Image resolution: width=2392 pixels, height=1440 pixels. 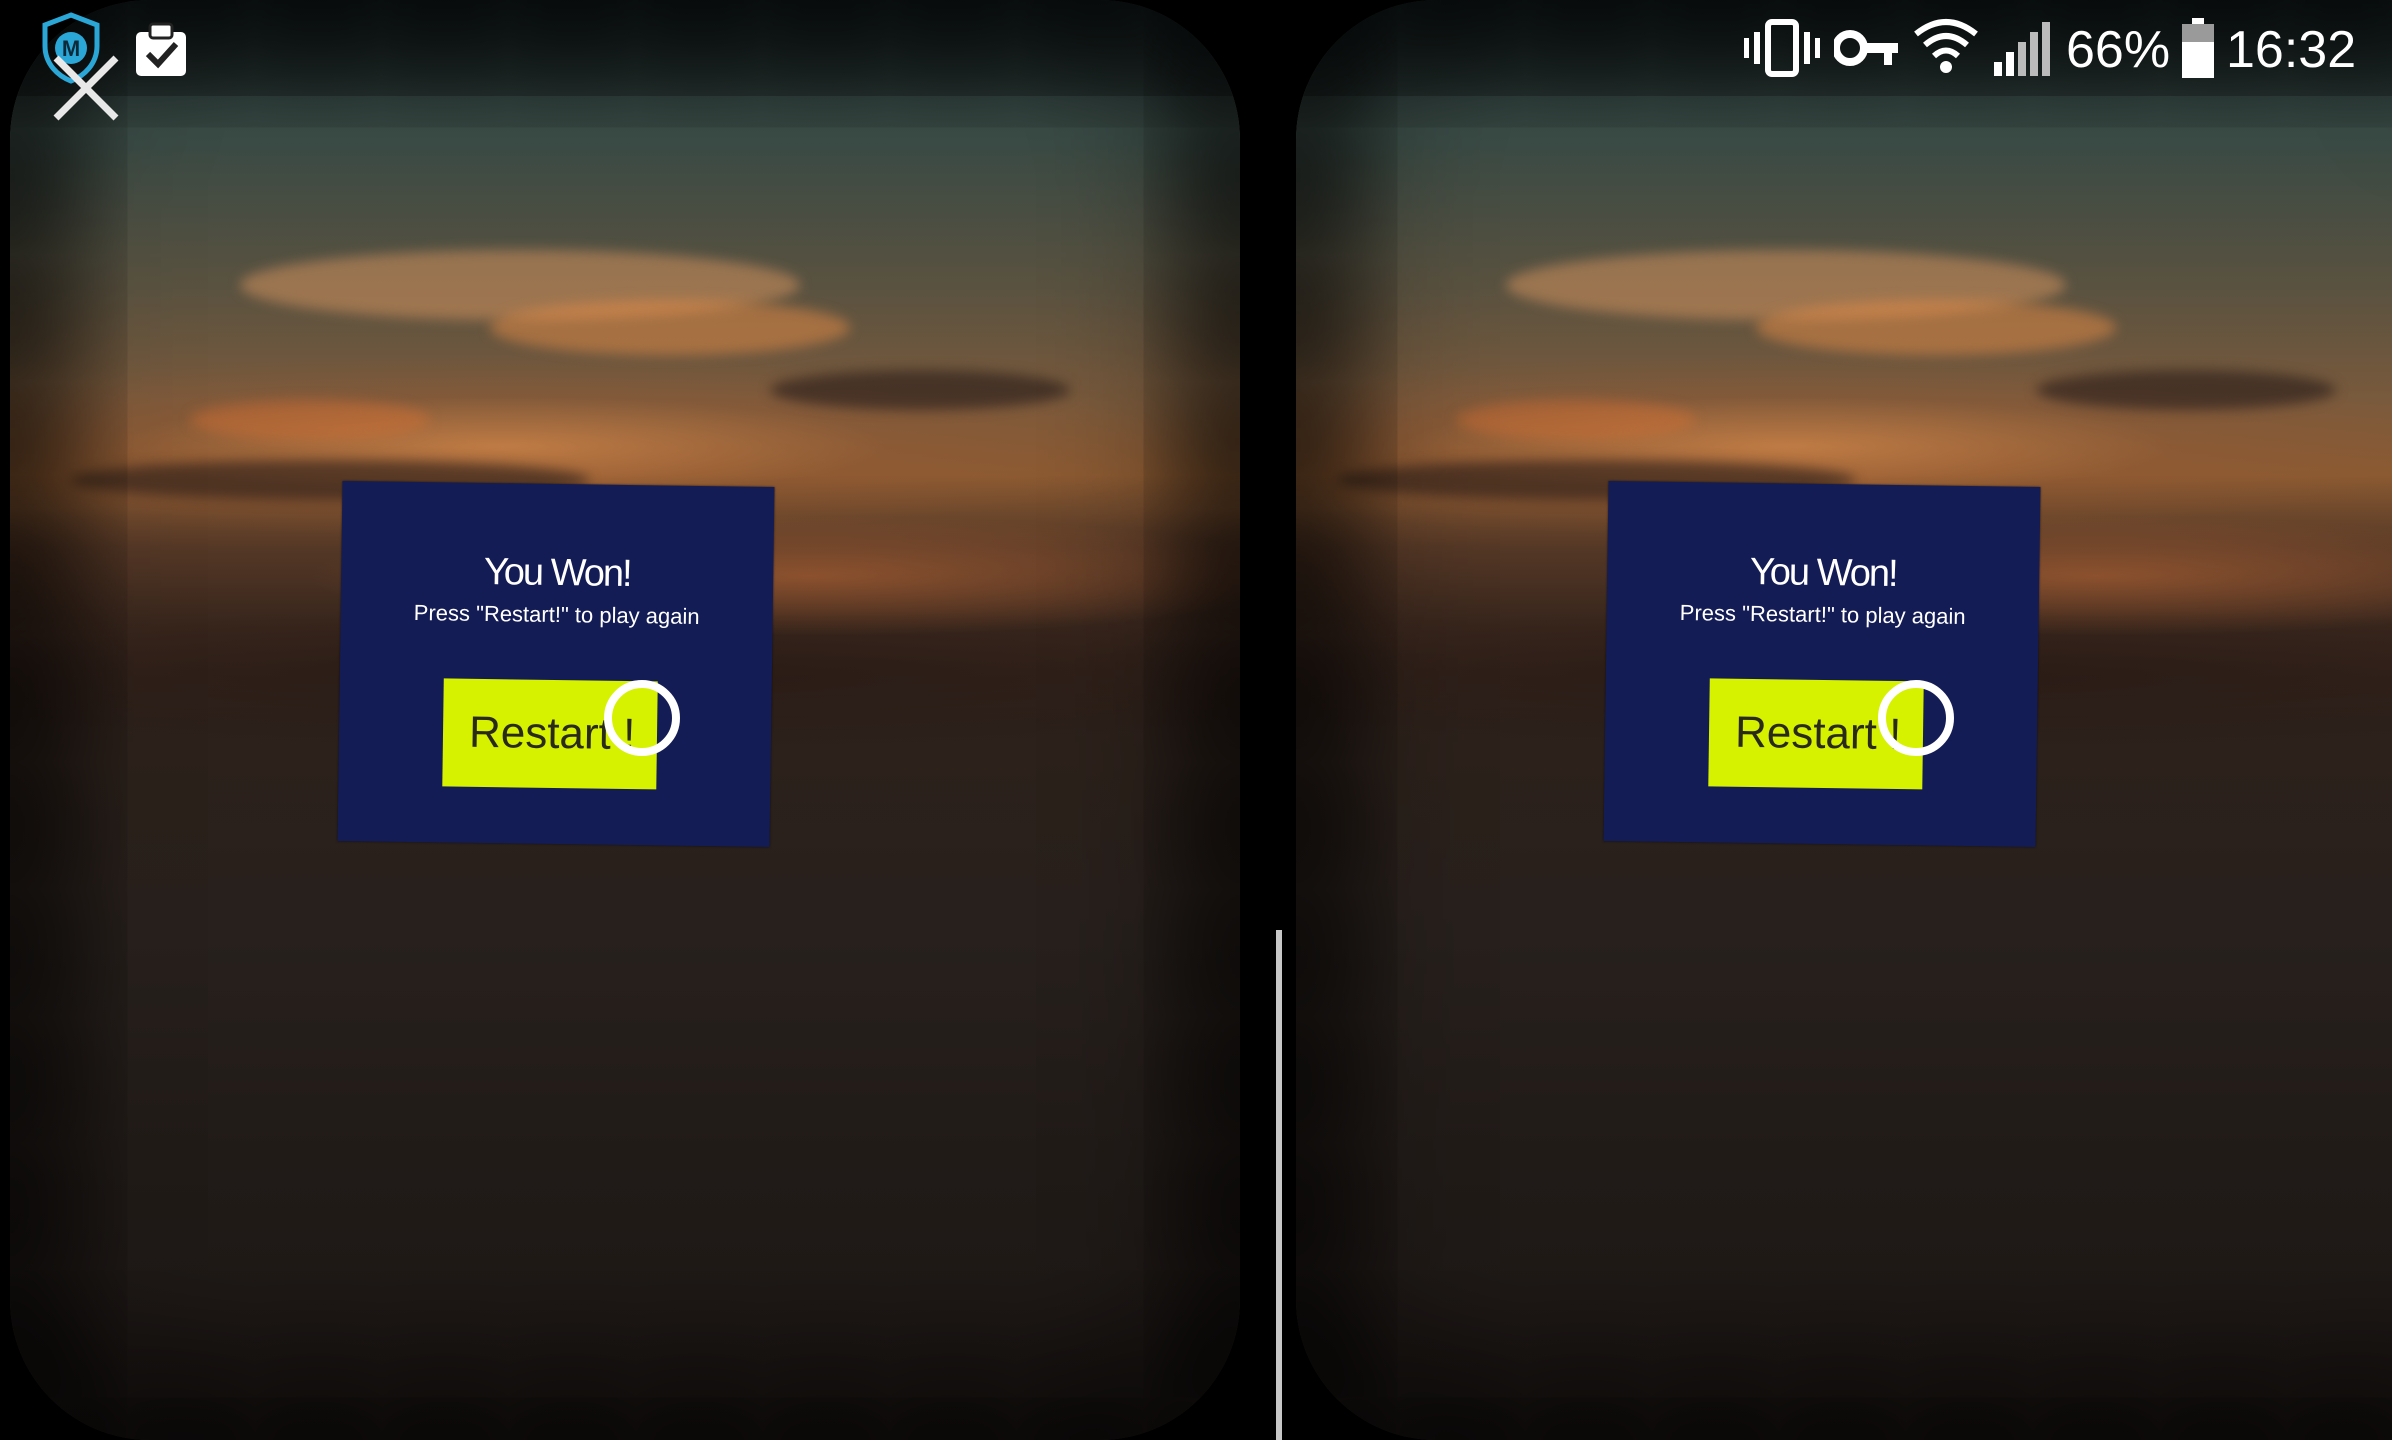 What do you see at coordinates (1946, 46) in the screenshot?
I see `wifi-icon` at bounding box center [1946, 46].